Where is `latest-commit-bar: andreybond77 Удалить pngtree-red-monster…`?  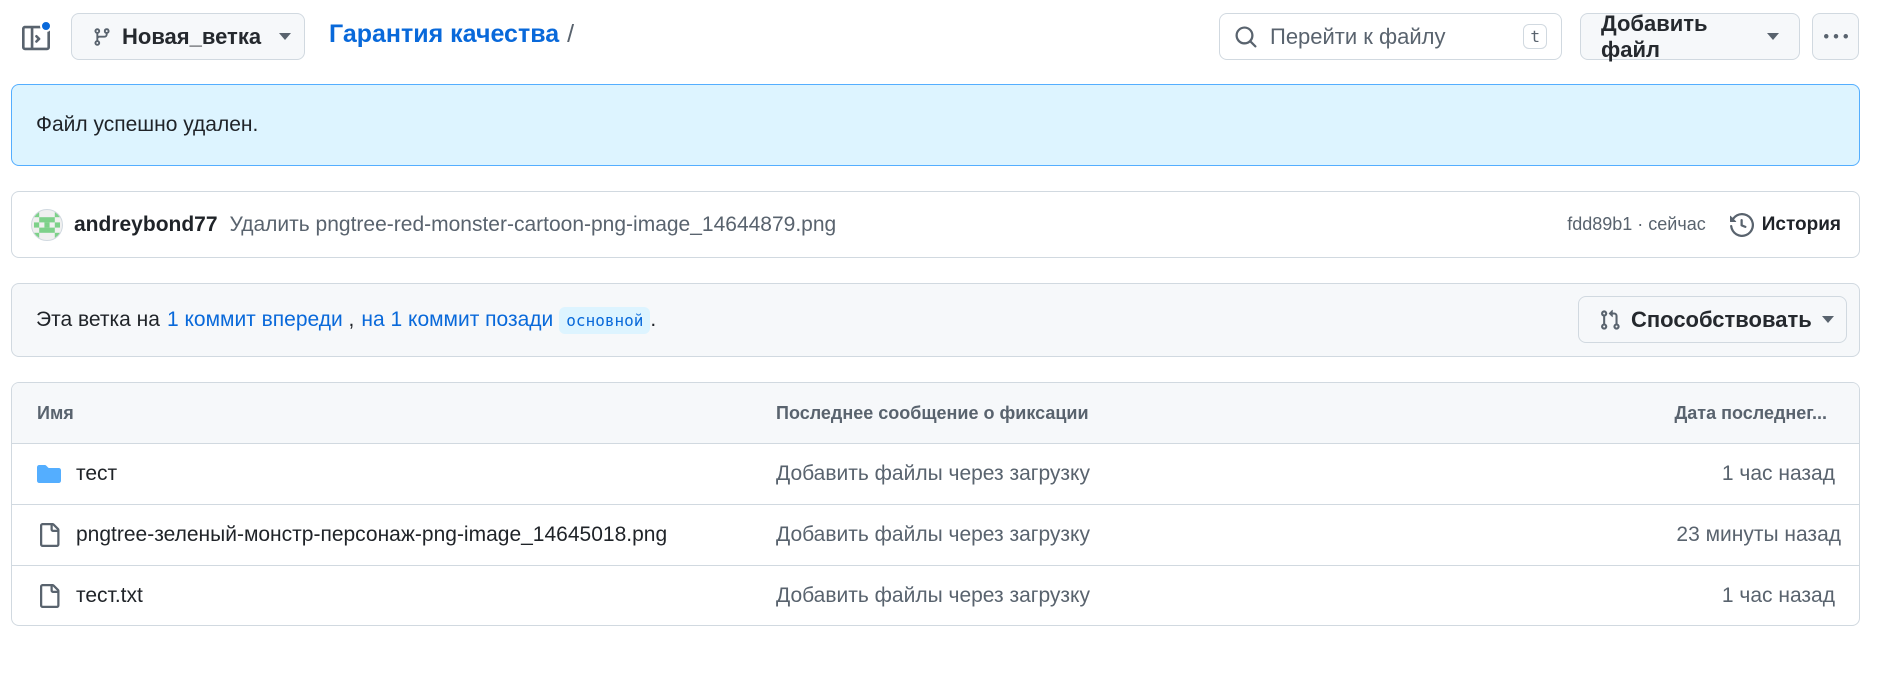 latest-commit-bar: andreybond77 Удалить pngtree-red-monster… is located at coordinates (935, 224).